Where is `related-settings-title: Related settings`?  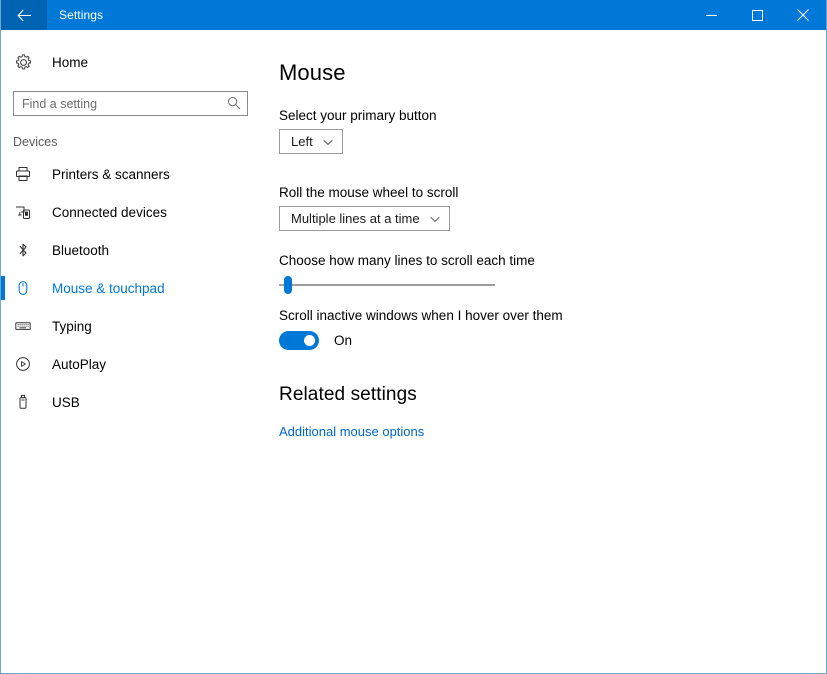
related-settings-title: Related settings is located at coordinates (348, 394).